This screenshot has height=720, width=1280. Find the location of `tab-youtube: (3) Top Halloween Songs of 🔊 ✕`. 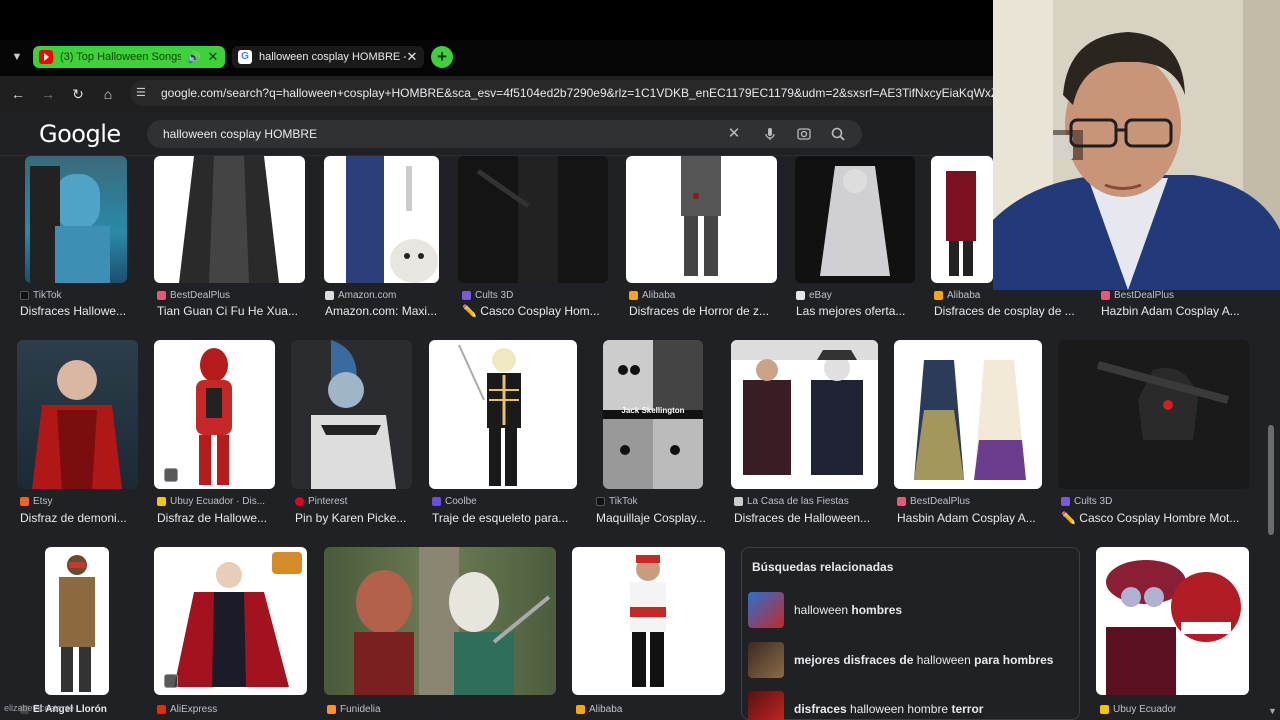

tab-youtube: (3) Top Halloween Songs of 🔊 ✕ is located at coordinates (129, 57).